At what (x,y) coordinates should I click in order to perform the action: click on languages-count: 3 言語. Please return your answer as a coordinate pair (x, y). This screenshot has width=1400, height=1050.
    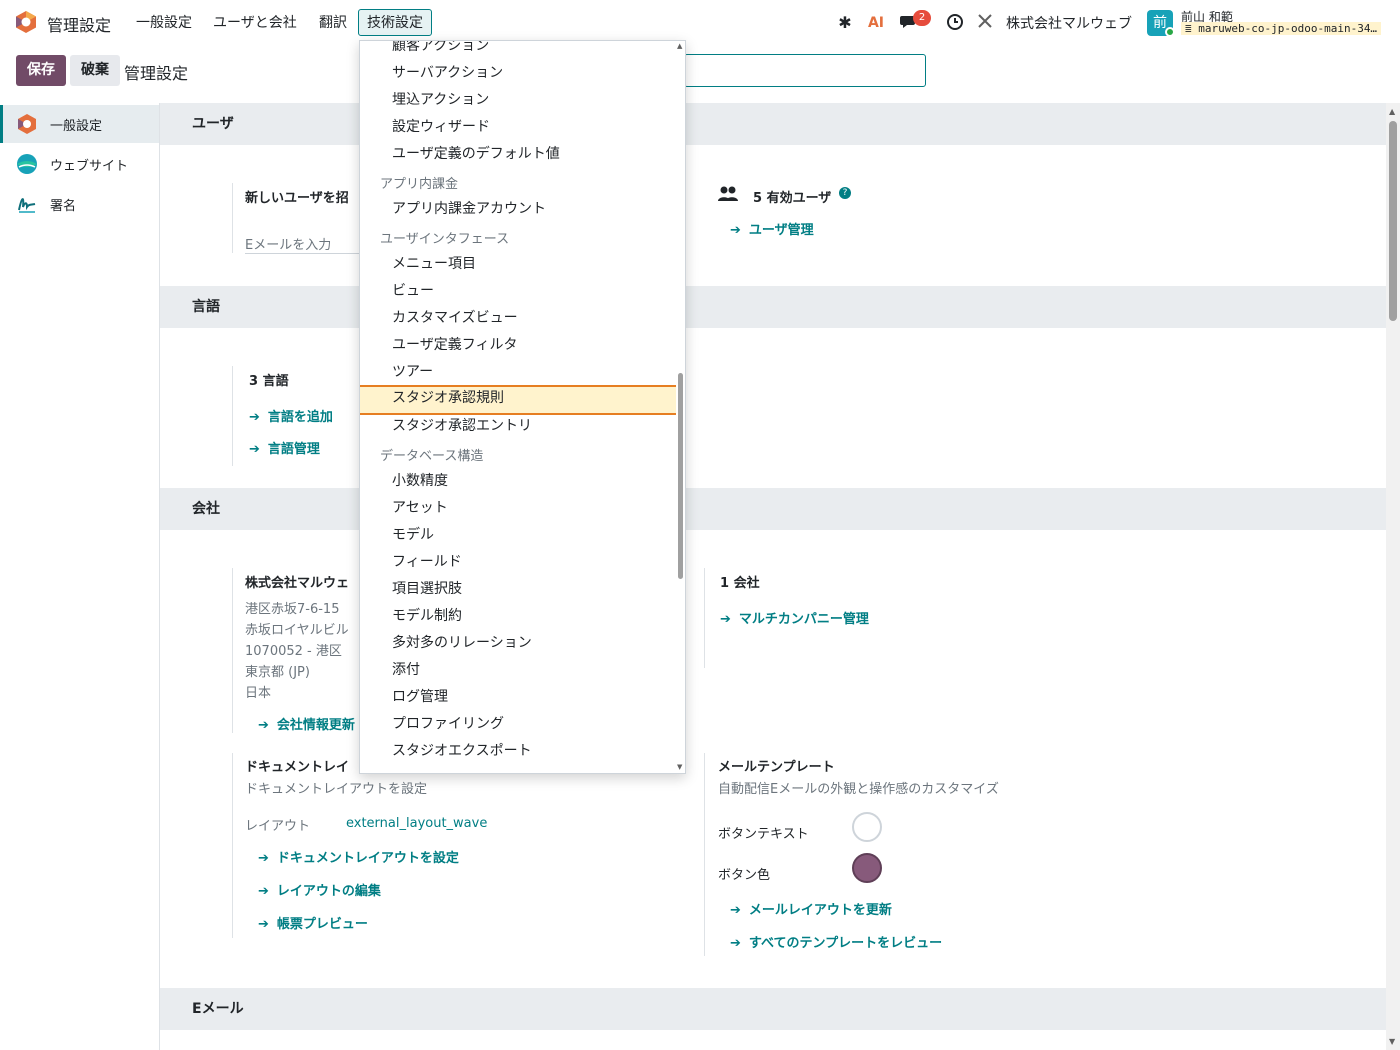
    Looking at the image, I should click on (269, 381).